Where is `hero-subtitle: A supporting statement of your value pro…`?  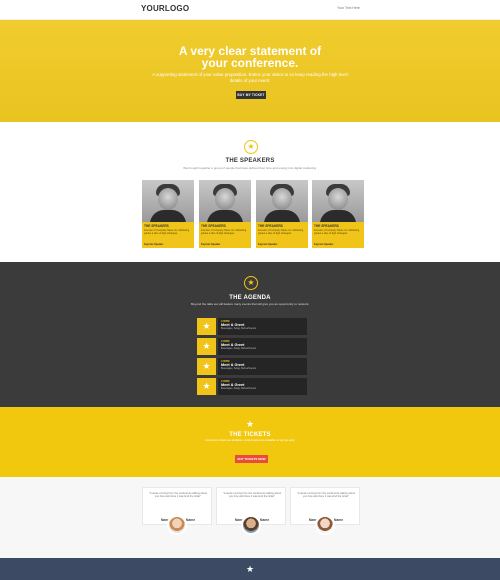 hero-subtitle: A supporting statement of your value pro… is located at coordinates (250, 77).